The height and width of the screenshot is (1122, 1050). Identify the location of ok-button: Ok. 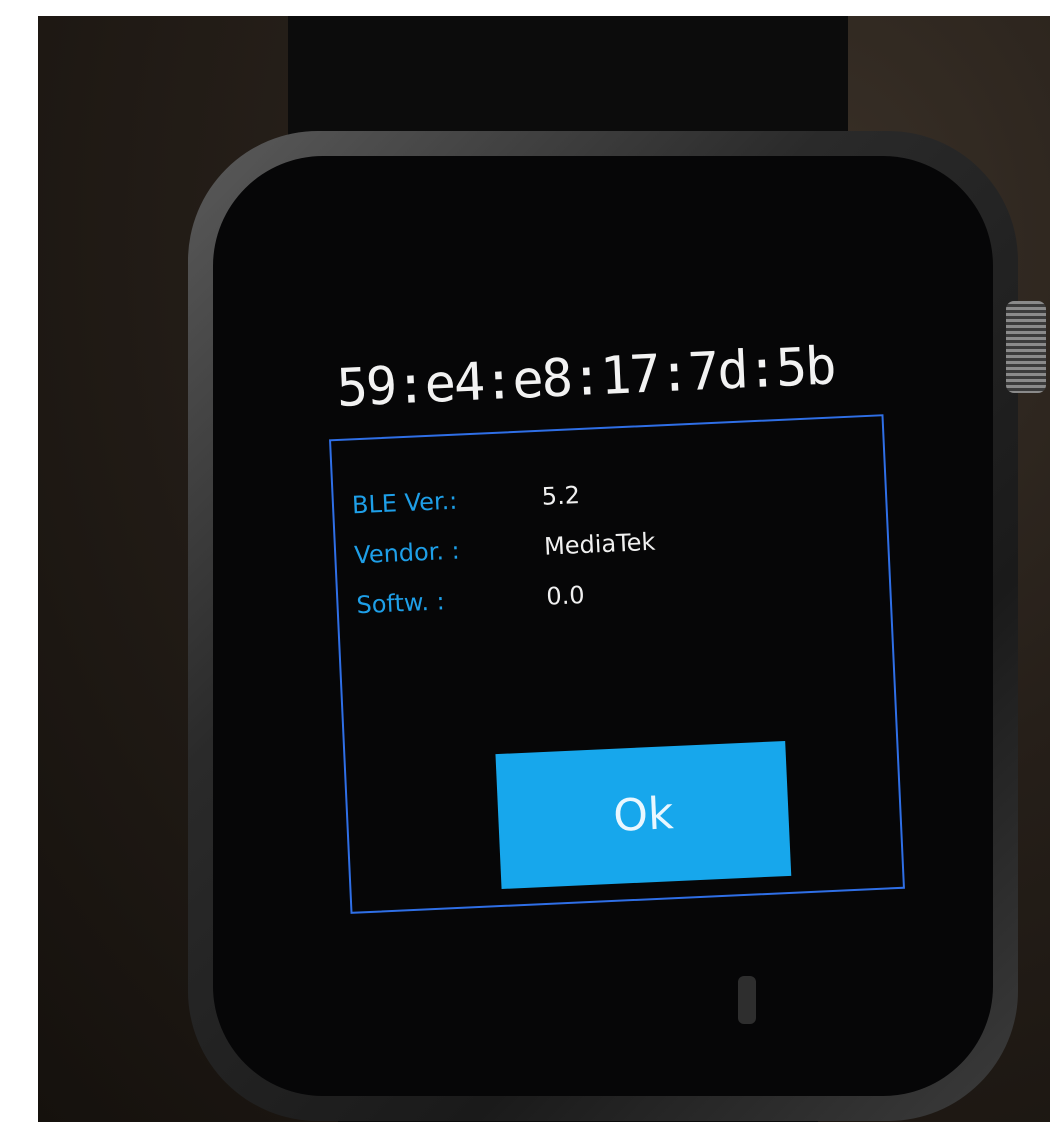
(643, 815).